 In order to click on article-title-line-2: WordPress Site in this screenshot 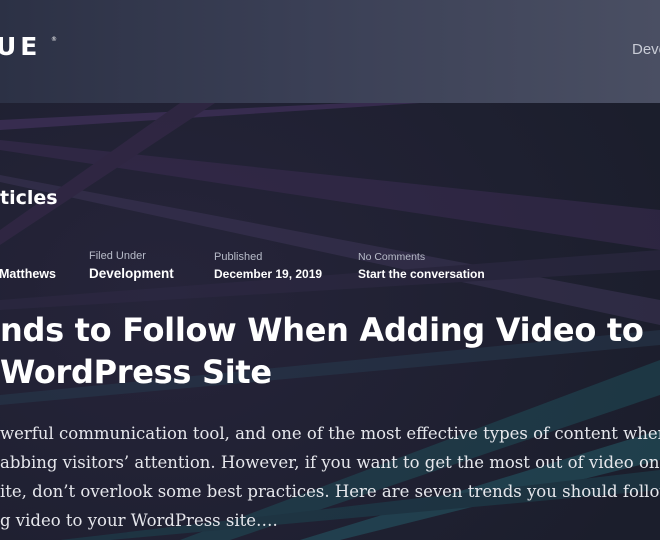, I will do `click(136, 372)`.